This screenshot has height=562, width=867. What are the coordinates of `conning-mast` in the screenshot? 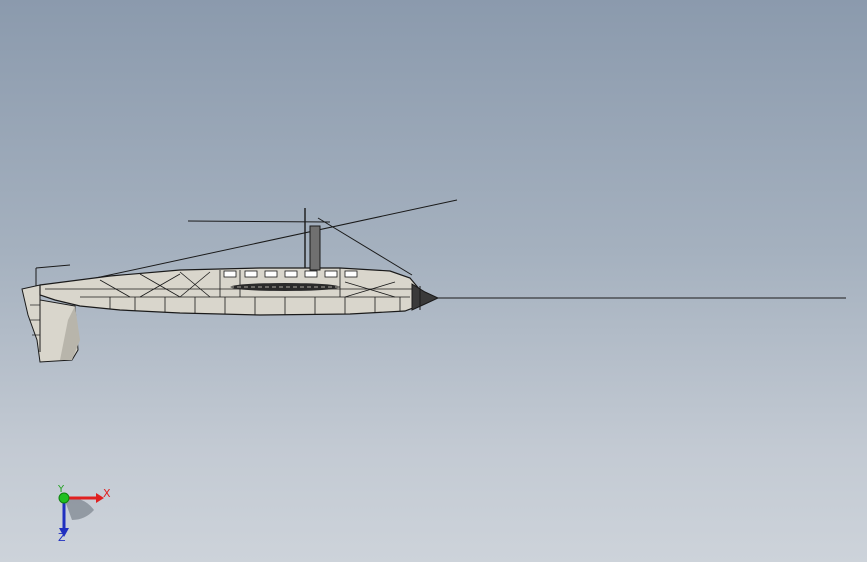 It's located at (315, 248).